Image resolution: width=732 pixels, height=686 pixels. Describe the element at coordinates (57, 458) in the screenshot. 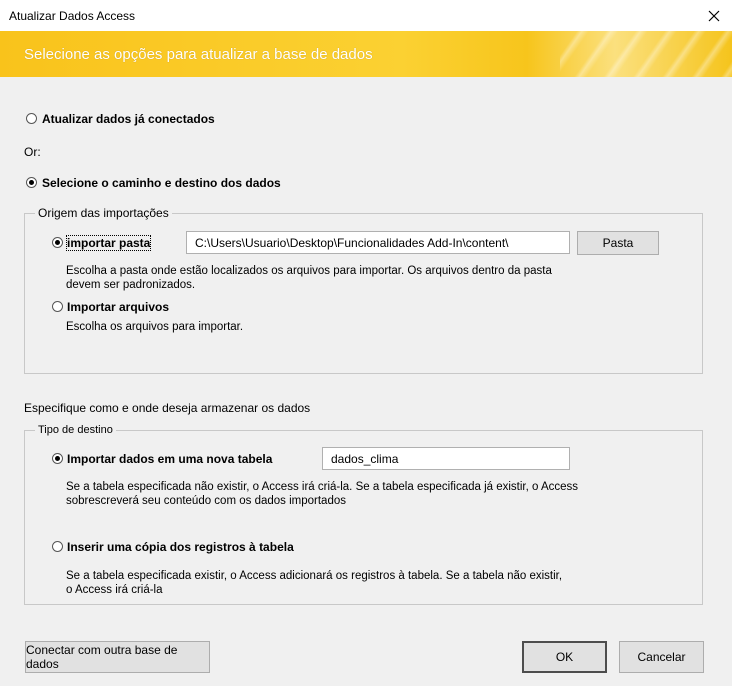

I see `radio-new-table` at that location.